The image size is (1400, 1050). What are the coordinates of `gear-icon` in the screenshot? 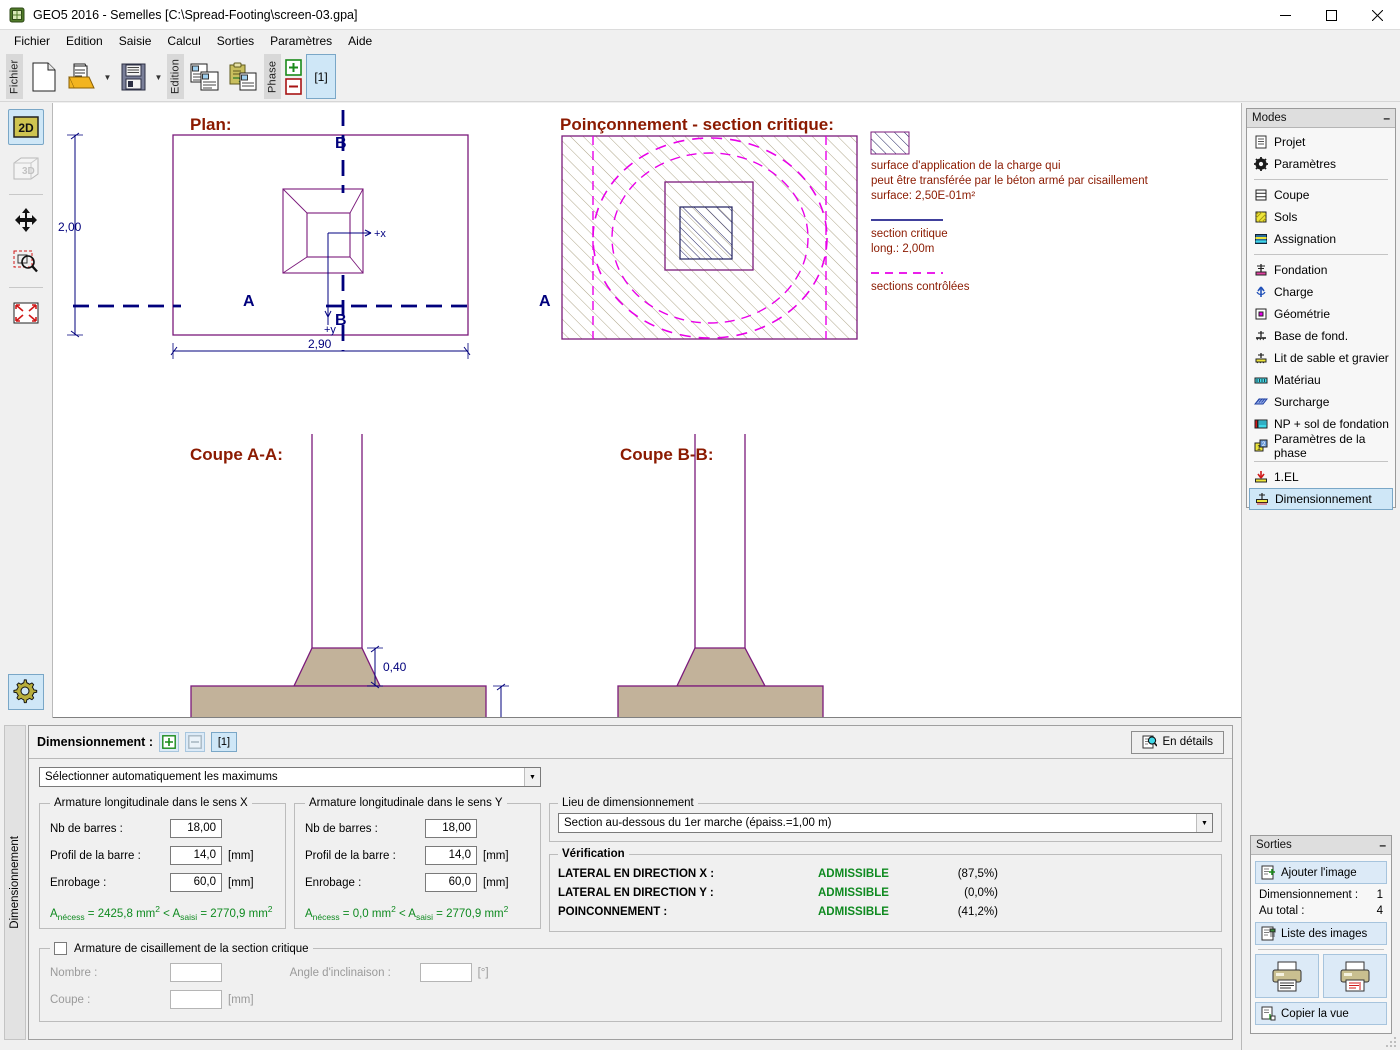 It's located at (25, 691).